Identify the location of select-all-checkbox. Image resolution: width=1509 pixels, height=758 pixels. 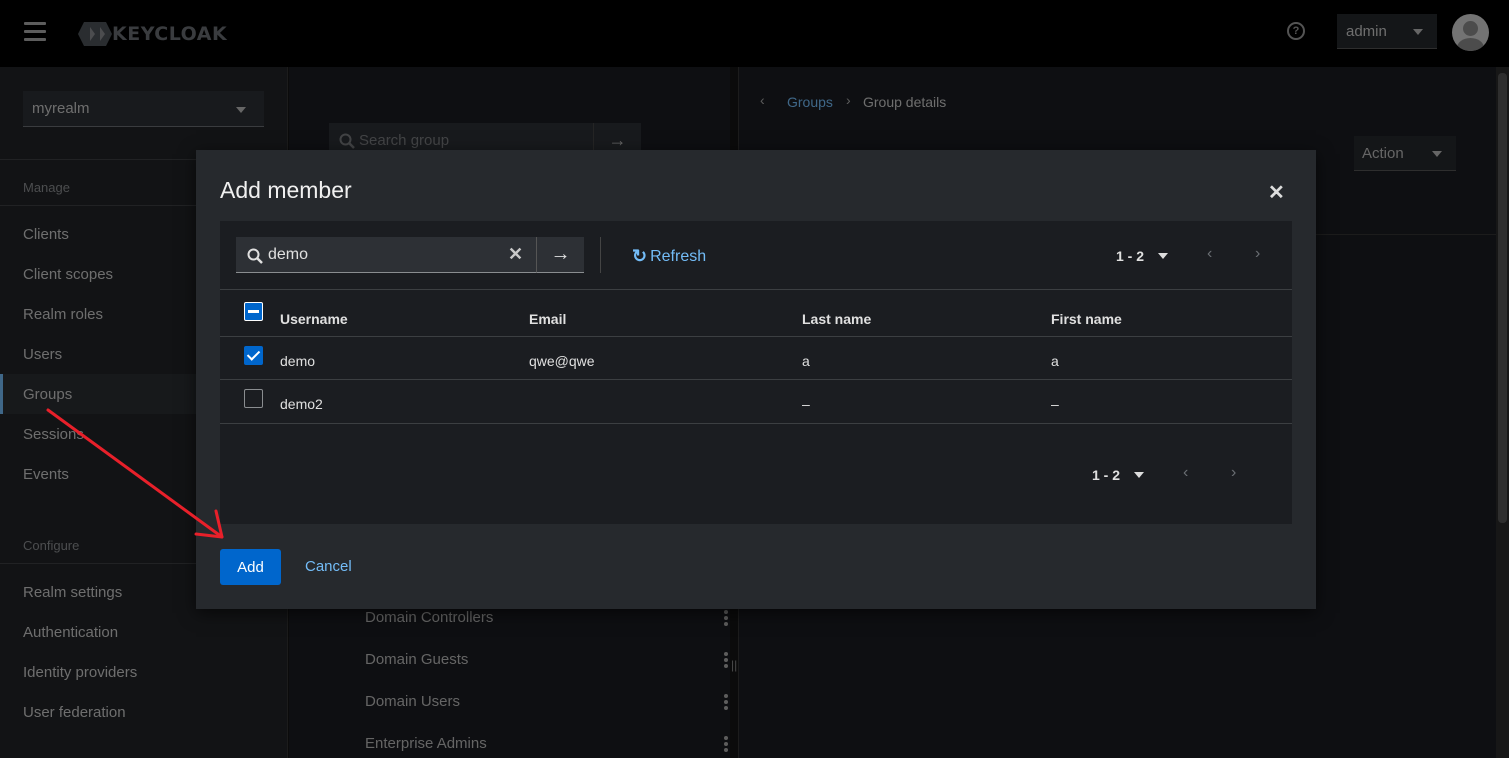
(253, 311).